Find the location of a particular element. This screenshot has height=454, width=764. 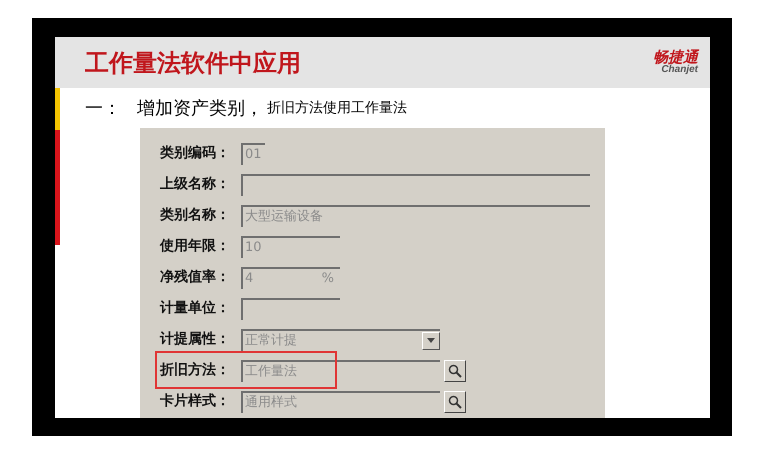

dropdown-field: 正常计提 is located at coordinates (340, 339).